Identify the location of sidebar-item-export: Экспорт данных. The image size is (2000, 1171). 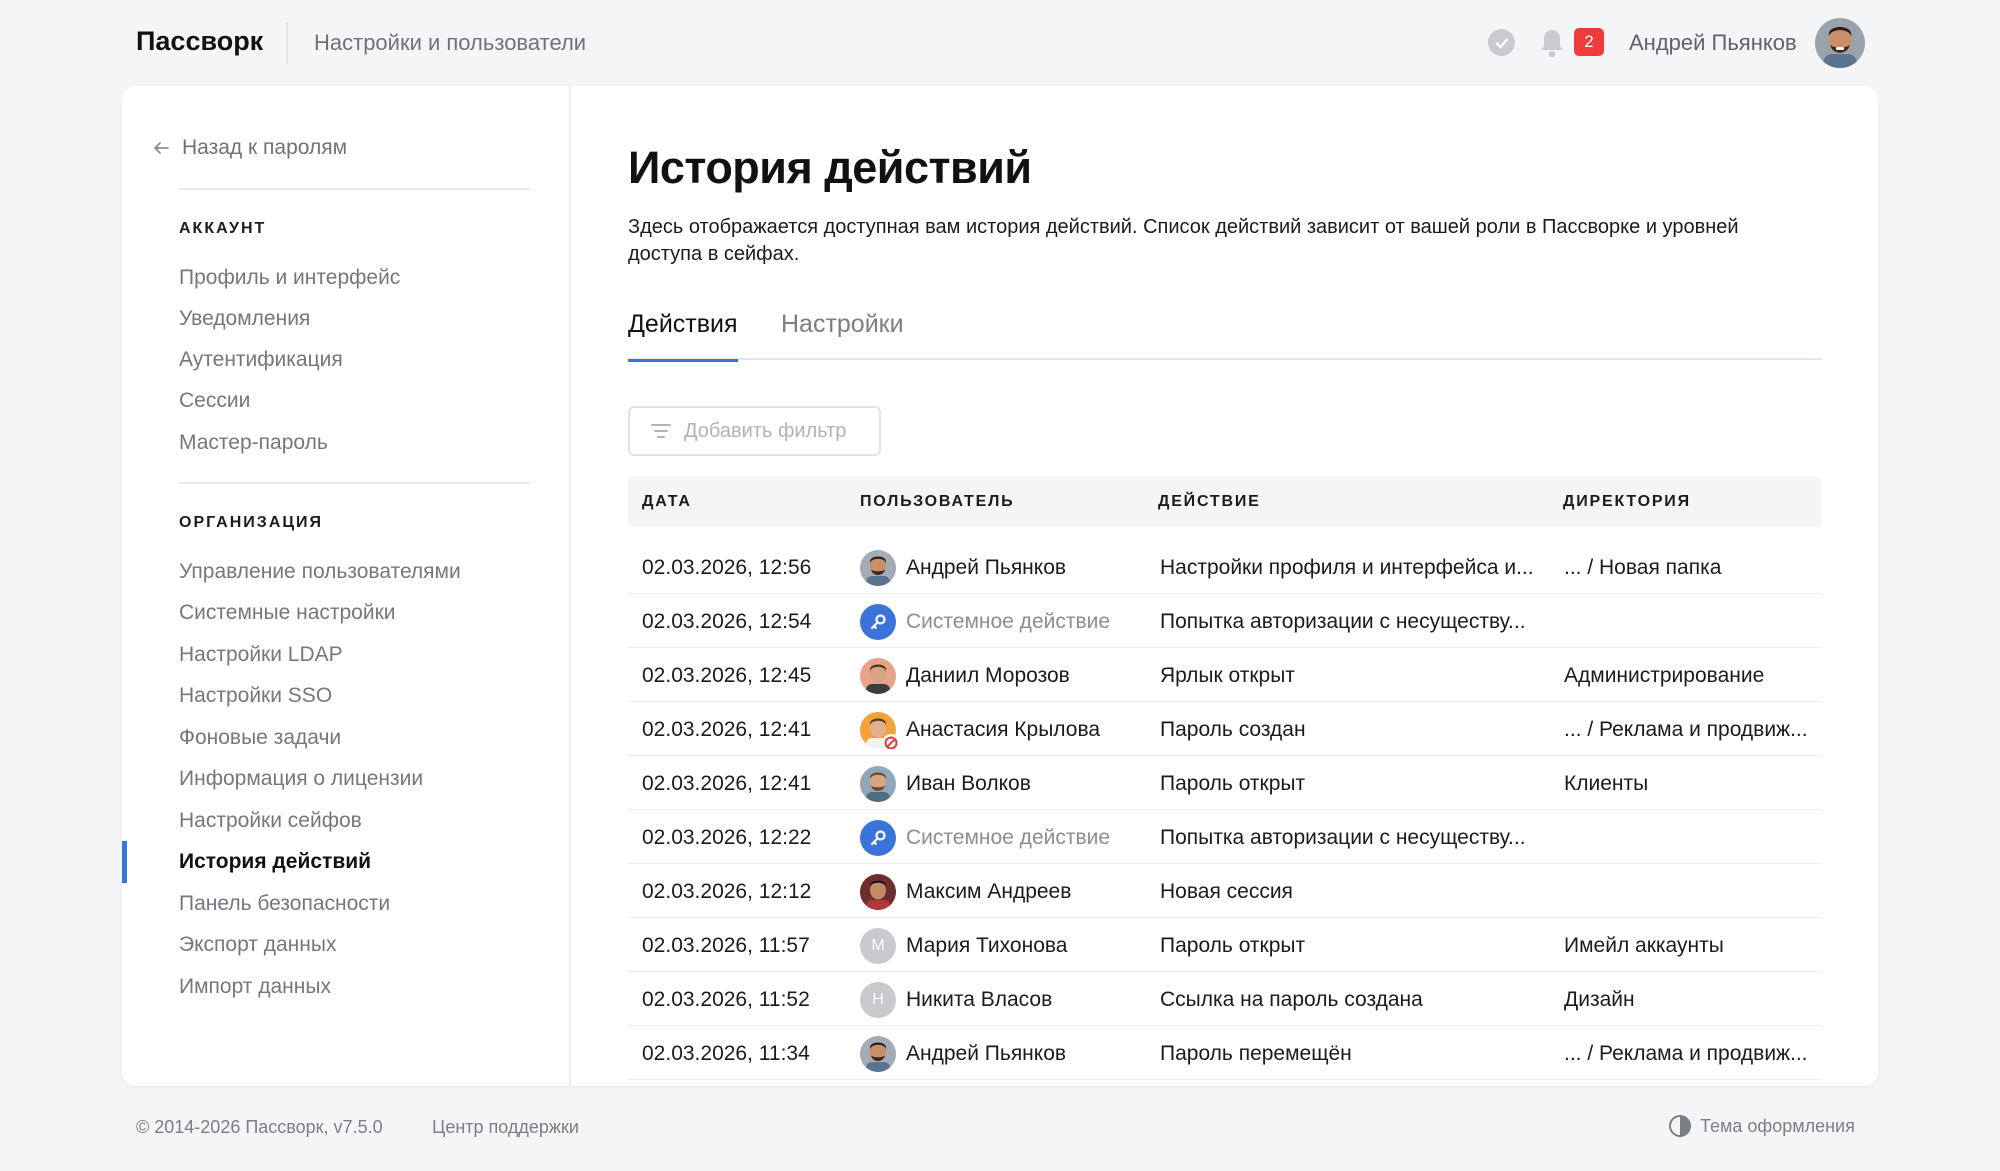
(257, 945).